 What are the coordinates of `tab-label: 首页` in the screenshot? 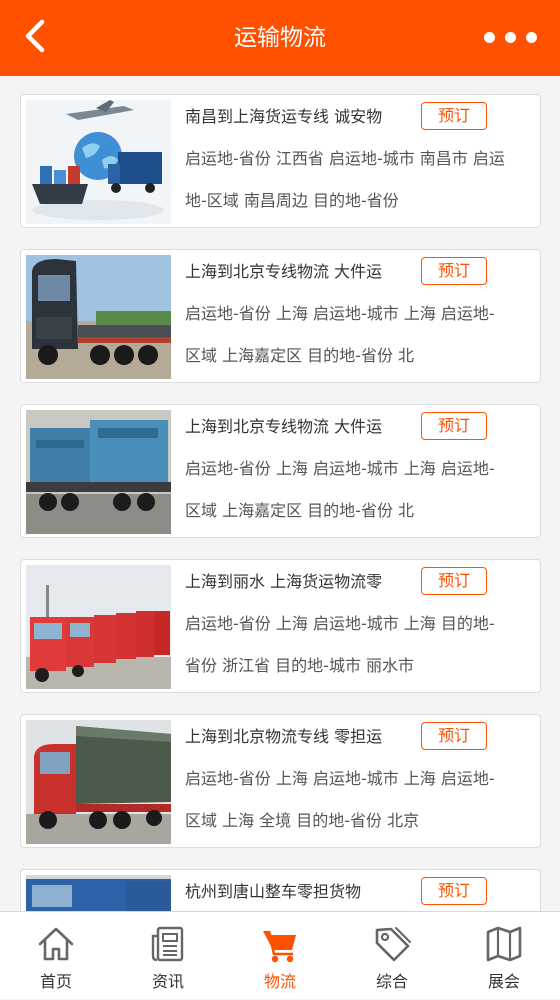 It's located at (55, 981).